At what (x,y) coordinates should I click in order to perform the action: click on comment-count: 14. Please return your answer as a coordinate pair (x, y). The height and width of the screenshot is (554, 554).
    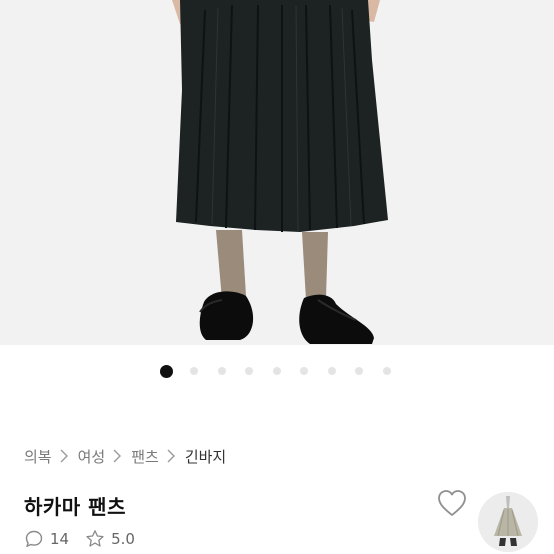
    Looking at the image, I should click on (60, 539).